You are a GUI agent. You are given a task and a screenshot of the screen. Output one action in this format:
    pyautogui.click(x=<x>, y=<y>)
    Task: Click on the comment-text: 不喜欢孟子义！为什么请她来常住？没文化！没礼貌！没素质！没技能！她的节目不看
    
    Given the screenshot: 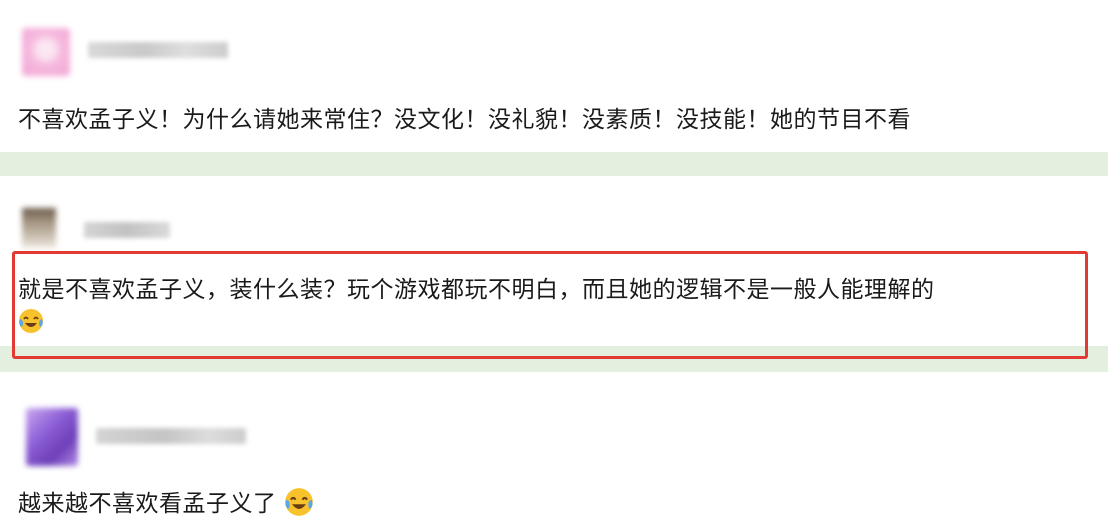 What is the action you would take?
    pyautogui.click(x=464, y=120)
    